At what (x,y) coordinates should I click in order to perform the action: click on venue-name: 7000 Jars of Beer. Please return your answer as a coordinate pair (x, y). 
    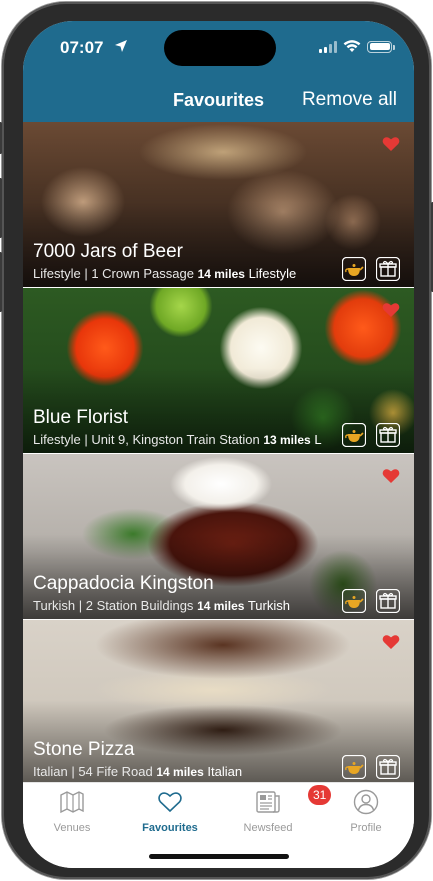
    Looking at the image, I should click on (108, 251).